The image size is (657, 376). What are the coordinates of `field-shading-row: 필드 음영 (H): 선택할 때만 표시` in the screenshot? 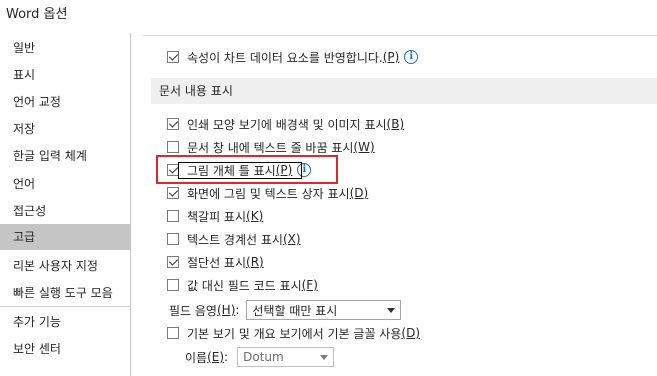 It's located at (285, 310).